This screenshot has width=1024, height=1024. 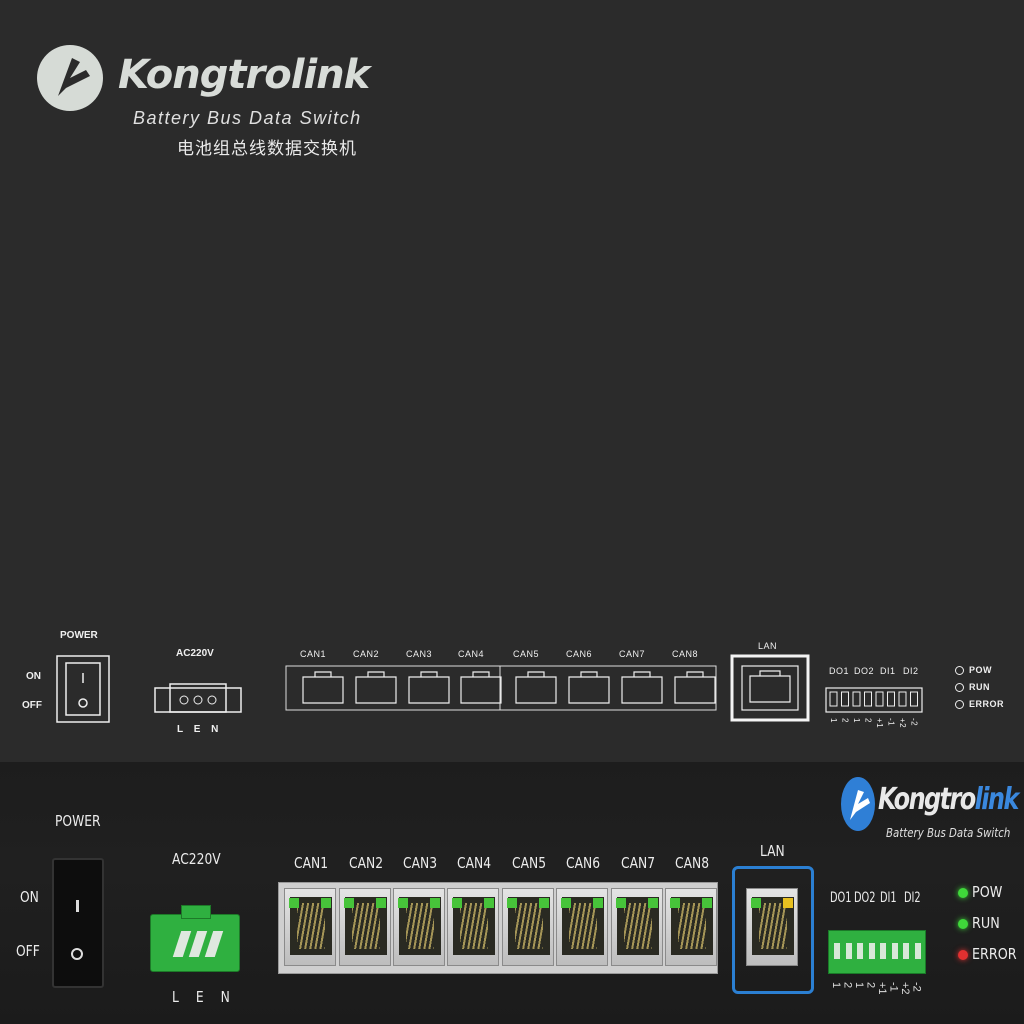 What do you see at coordinates (32, 705) in the screenshot?
I see `switch-off-label: OFF` at bounding box center [32, 705].